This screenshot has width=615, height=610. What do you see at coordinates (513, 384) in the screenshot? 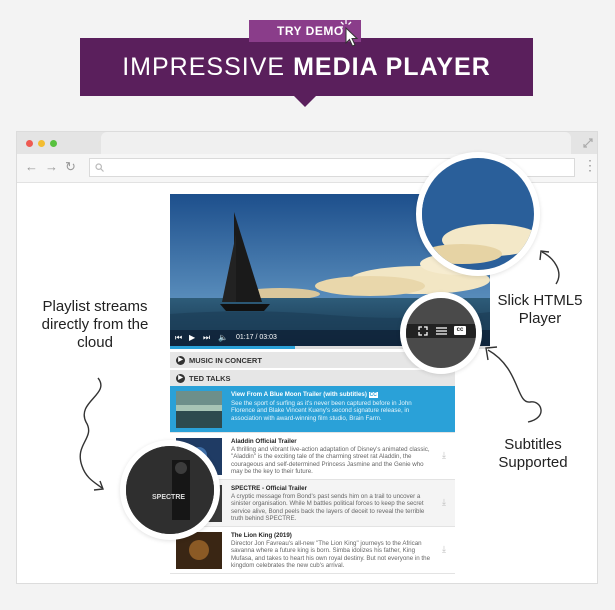
I see `arrow-to-subtitles-icon` at bounding box center [513, 384].